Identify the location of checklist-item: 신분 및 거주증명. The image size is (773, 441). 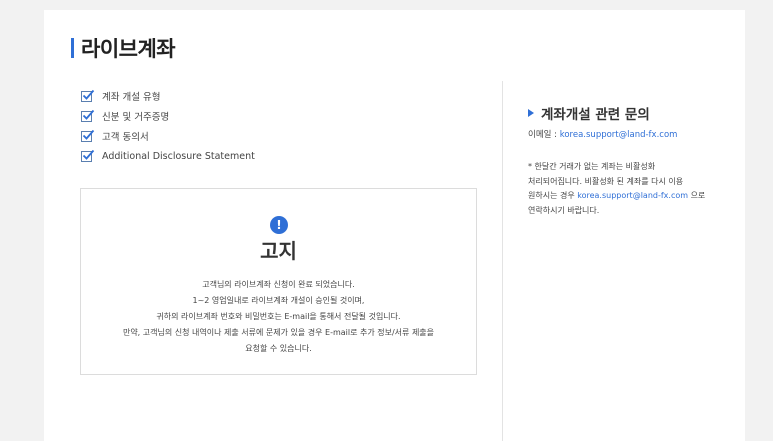
(168, 116).